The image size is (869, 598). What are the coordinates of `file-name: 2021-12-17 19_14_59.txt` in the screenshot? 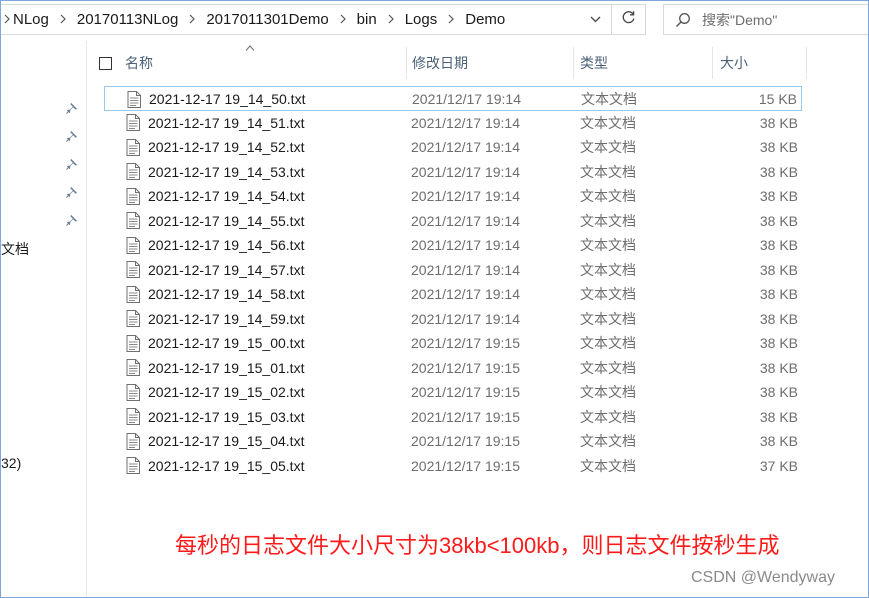 It's located at (226, 318).